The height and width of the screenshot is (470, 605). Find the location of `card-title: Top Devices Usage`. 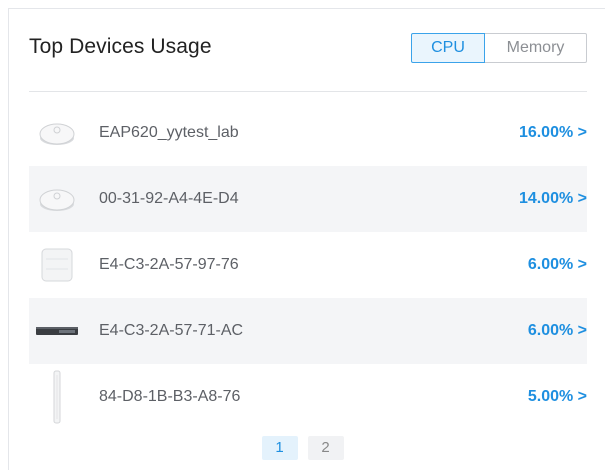

card-title: Top Devices Usage is located at coordinates (120, 46).